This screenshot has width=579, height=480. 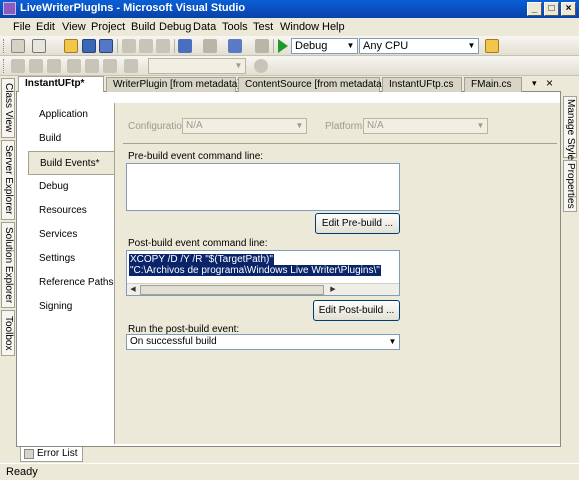 What do you see at coordinates (194, 125) in the screenshot?
I see `configuration-value: N/A` at bounding box center [194, 125].